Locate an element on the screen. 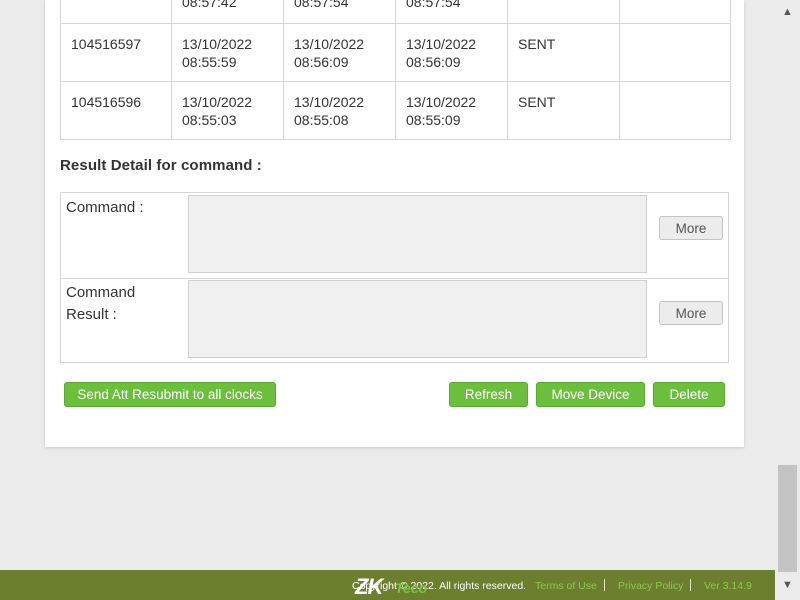  logo-mark: ZK is located at coordinates (369, 586).